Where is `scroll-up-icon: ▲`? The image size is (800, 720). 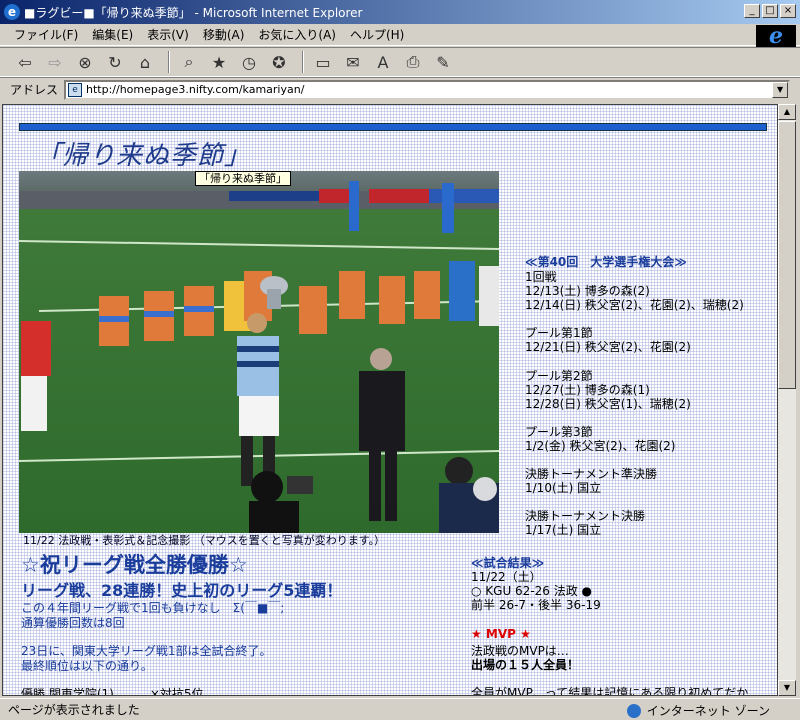
scroll-up-icon: ▲ is located at coordinates (787, 112).